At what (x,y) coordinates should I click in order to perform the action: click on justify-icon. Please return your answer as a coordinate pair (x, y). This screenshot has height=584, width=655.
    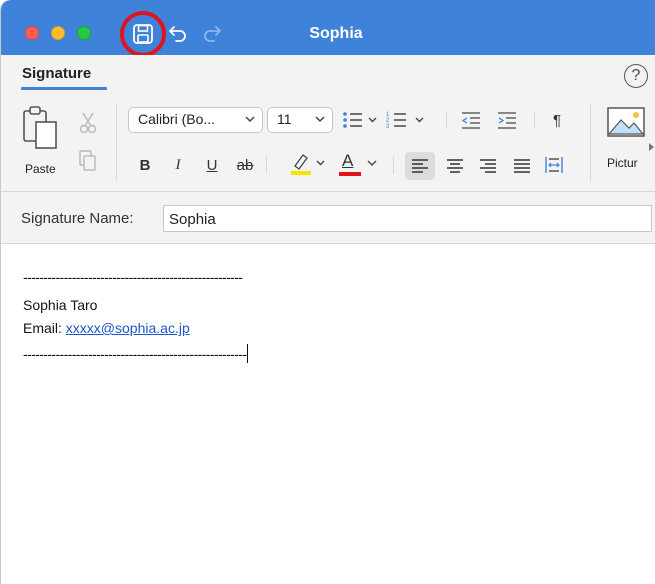
    Looking at the image, I should click on (522, 166).